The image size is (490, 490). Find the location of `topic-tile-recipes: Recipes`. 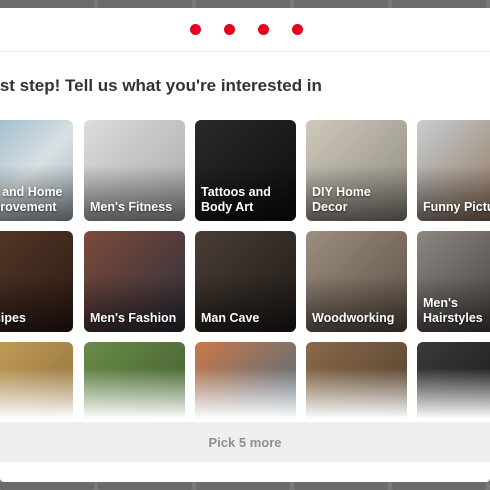

topic-tile-recipes: Recipes is located at coordinates (36, 281).